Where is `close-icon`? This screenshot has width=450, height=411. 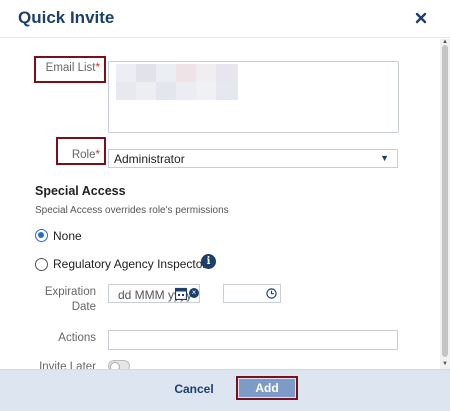 close-icon is located at coordinates (421, 18).